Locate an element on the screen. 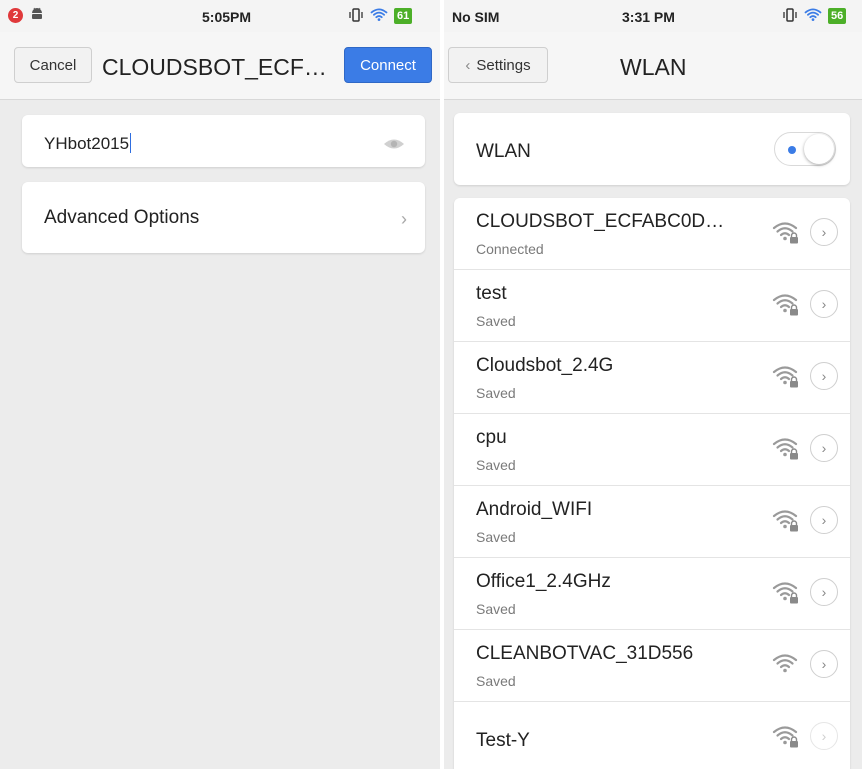  network-row: cpu Saved › is located at coordinates (652, 450).